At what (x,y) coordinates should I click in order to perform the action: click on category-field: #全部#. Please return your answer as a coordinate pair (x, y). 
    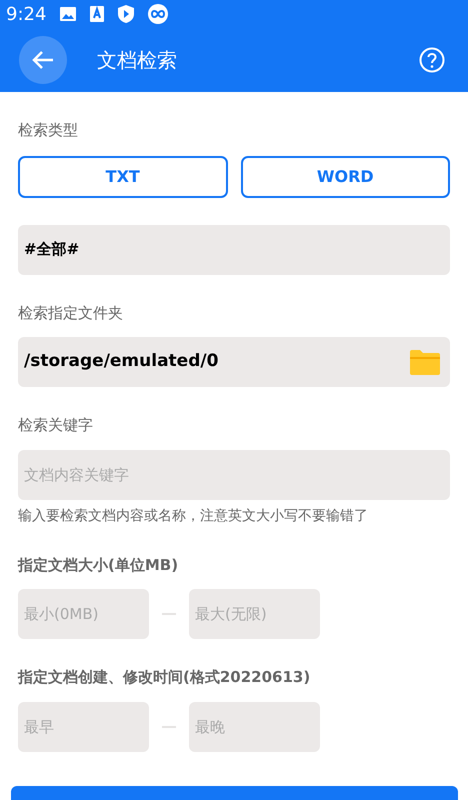
    Looking at the image, I should click on (234, 249).